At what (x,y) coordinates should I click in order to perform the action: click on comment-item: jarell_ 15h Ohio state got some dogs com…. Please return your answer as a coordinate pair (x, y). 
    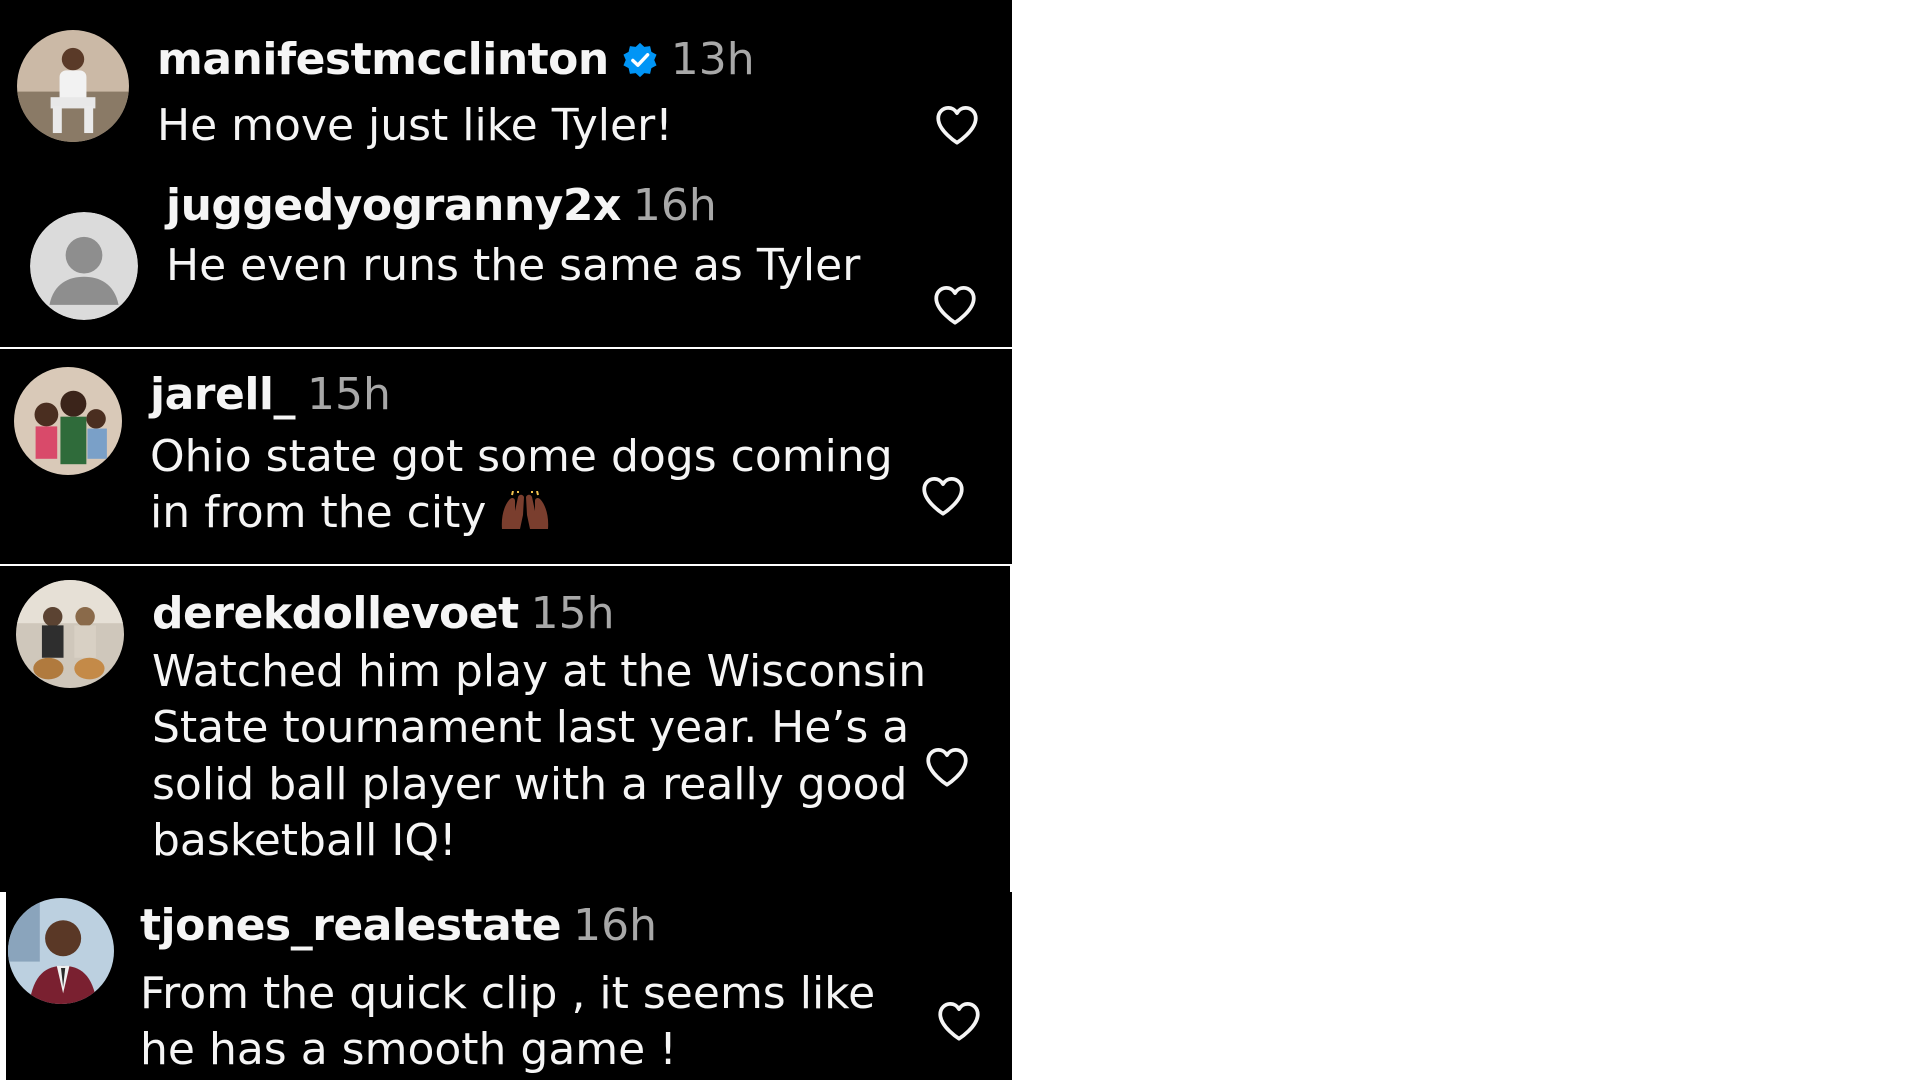
    Looking at the image, I should click on (506, 456).